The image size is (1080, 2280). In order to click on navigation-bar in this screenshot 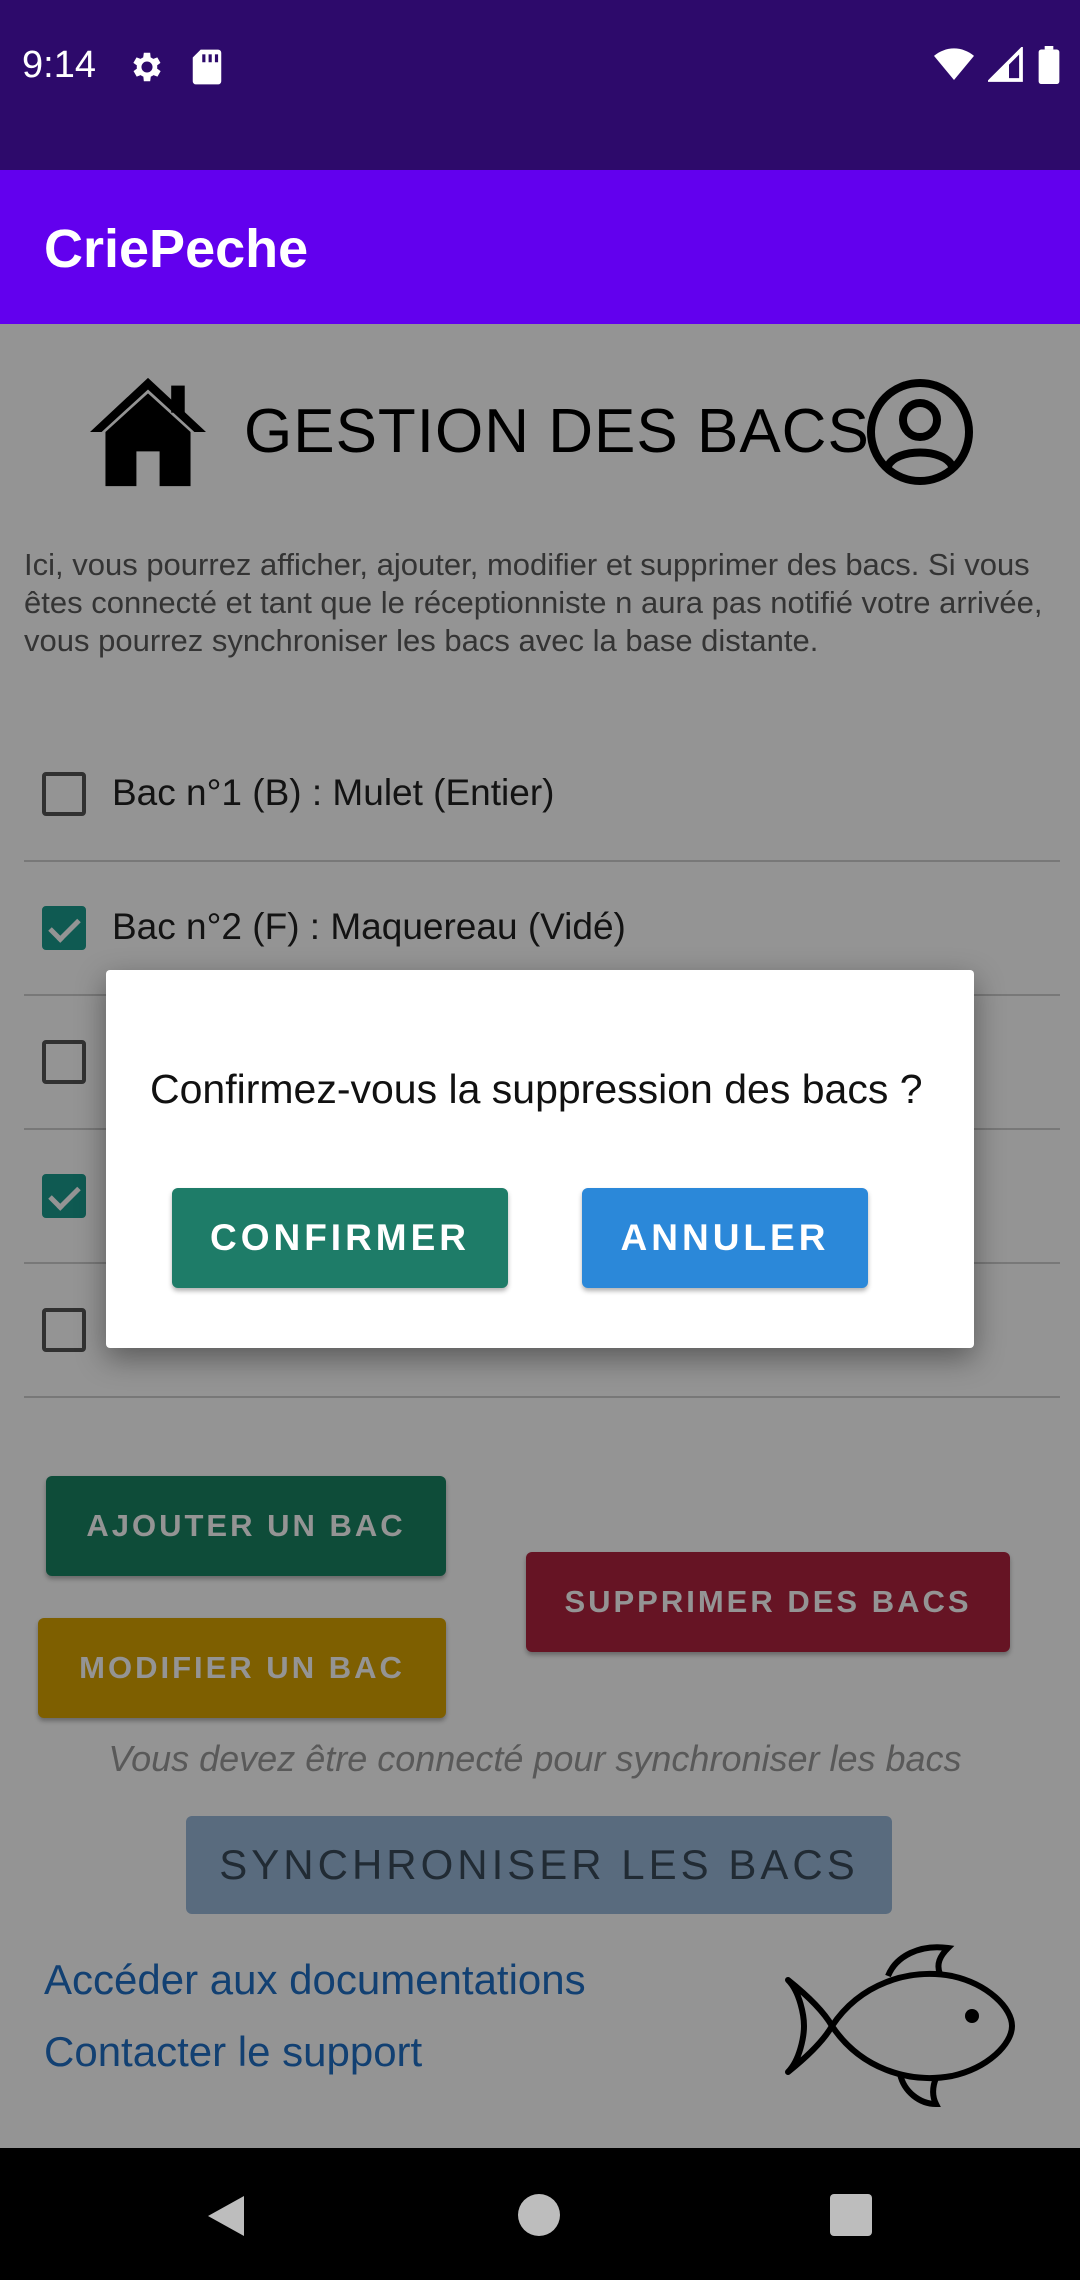, I will do `click(540, 2214)`.